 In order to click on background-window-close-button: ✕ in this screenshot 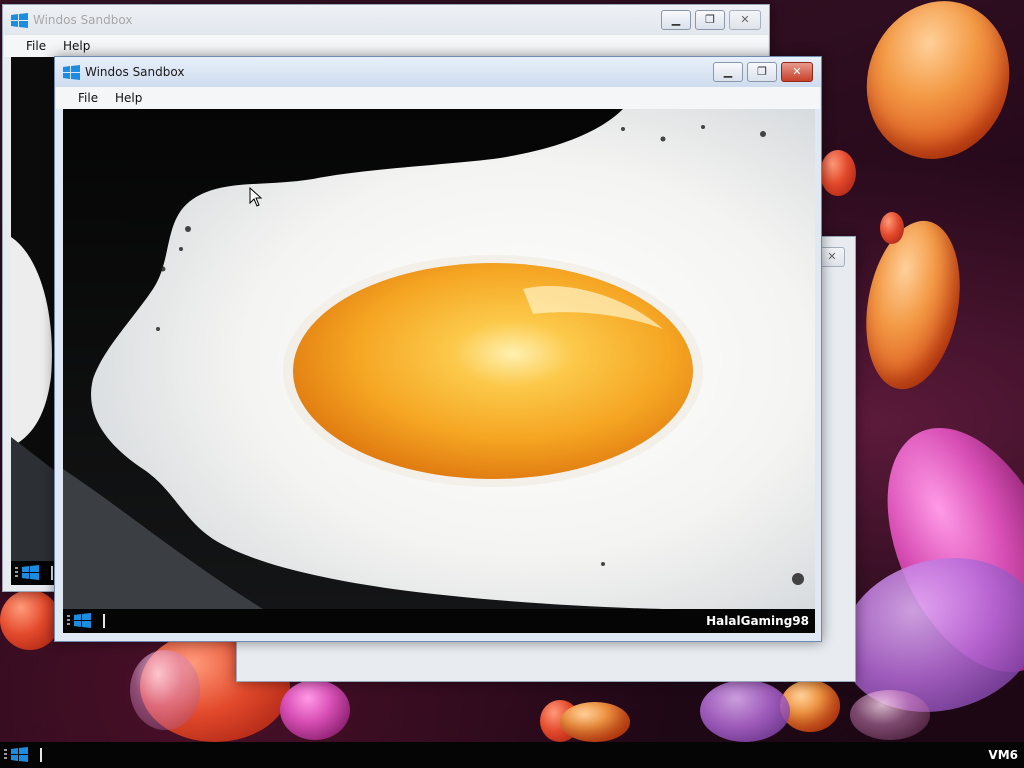, I will do `click(832, 257)`.